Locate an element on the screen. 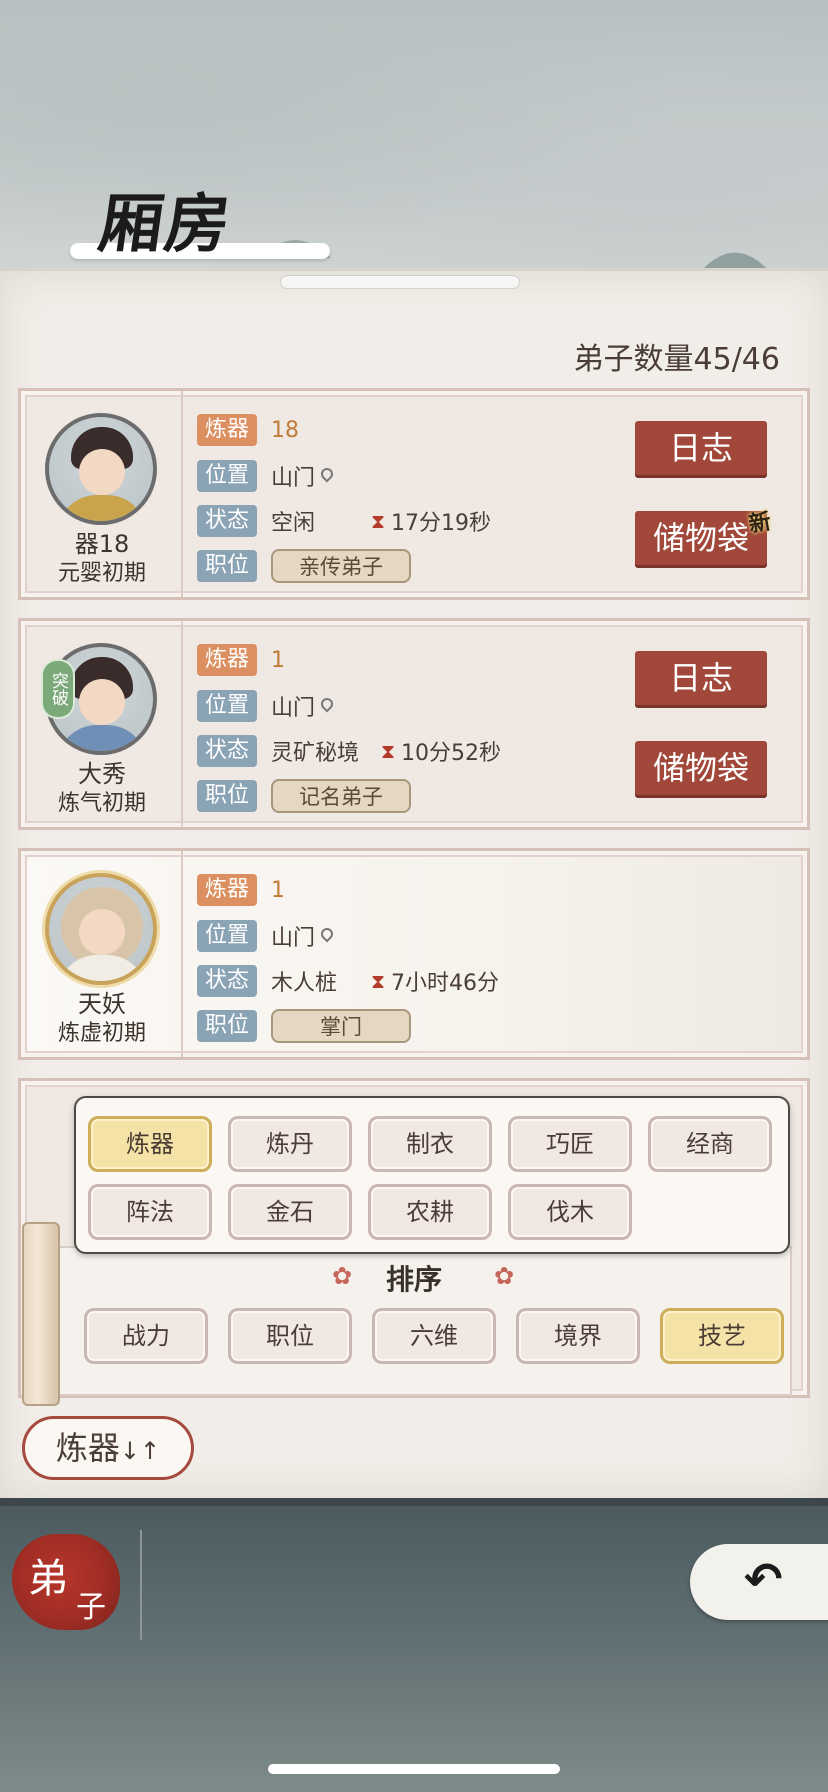 The height and width of the screenshot is (1792, 828). status-timer: 10分52秒 is located at coordinates (451, 753).